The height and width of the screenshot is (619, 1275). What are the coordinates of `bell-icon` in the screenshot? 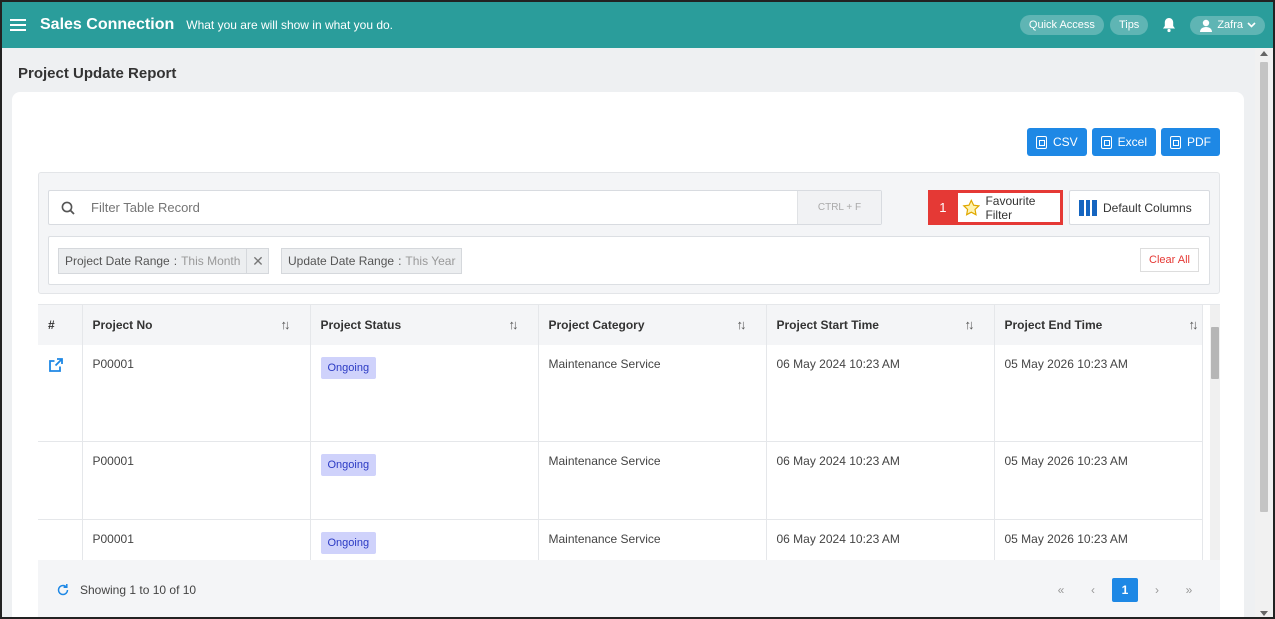 It's located at (1169, 25).